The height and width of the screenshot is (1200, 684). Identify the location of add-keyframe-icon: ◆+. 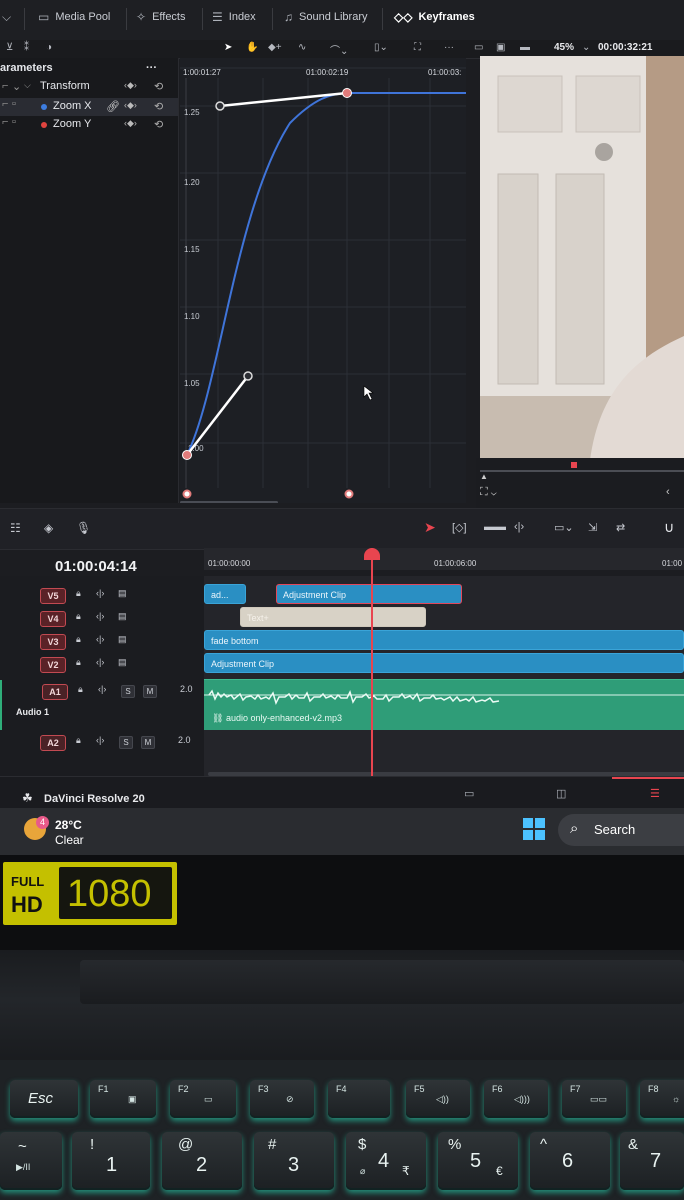
(275, 47).